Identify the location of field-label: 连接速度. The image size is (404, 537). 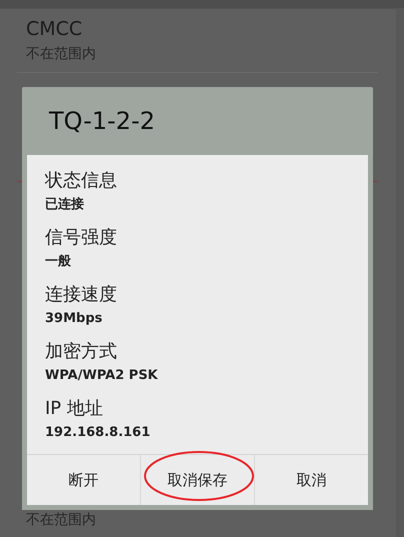
(81, 295).